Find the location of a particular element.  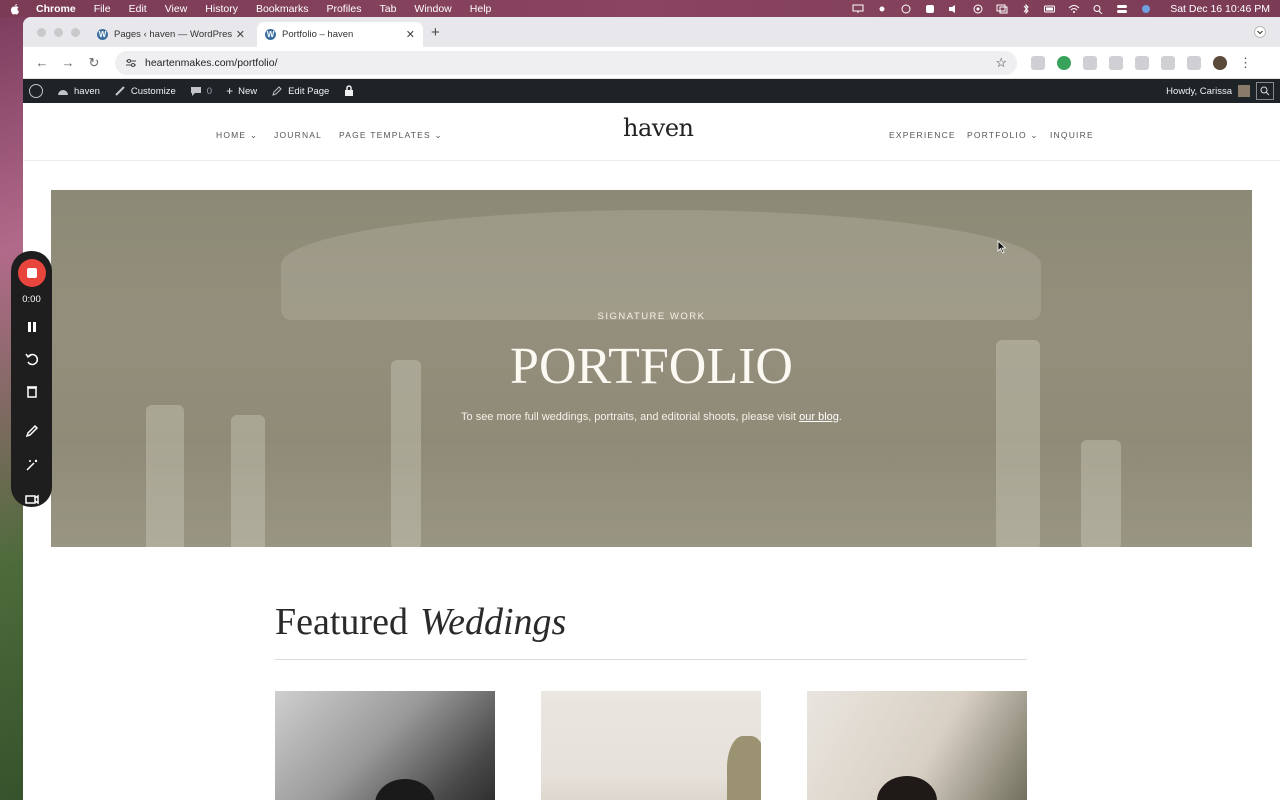

menu-file: File is located at coordinates (102, 9).